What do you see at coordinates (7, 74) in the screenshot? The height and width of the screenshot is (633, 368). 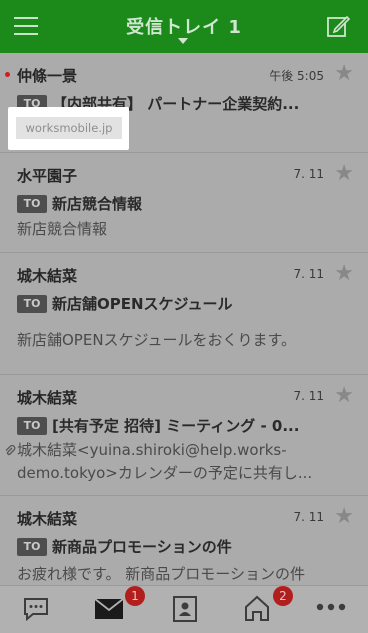 I see `unread-indicator` at bounding box center [7, 74].